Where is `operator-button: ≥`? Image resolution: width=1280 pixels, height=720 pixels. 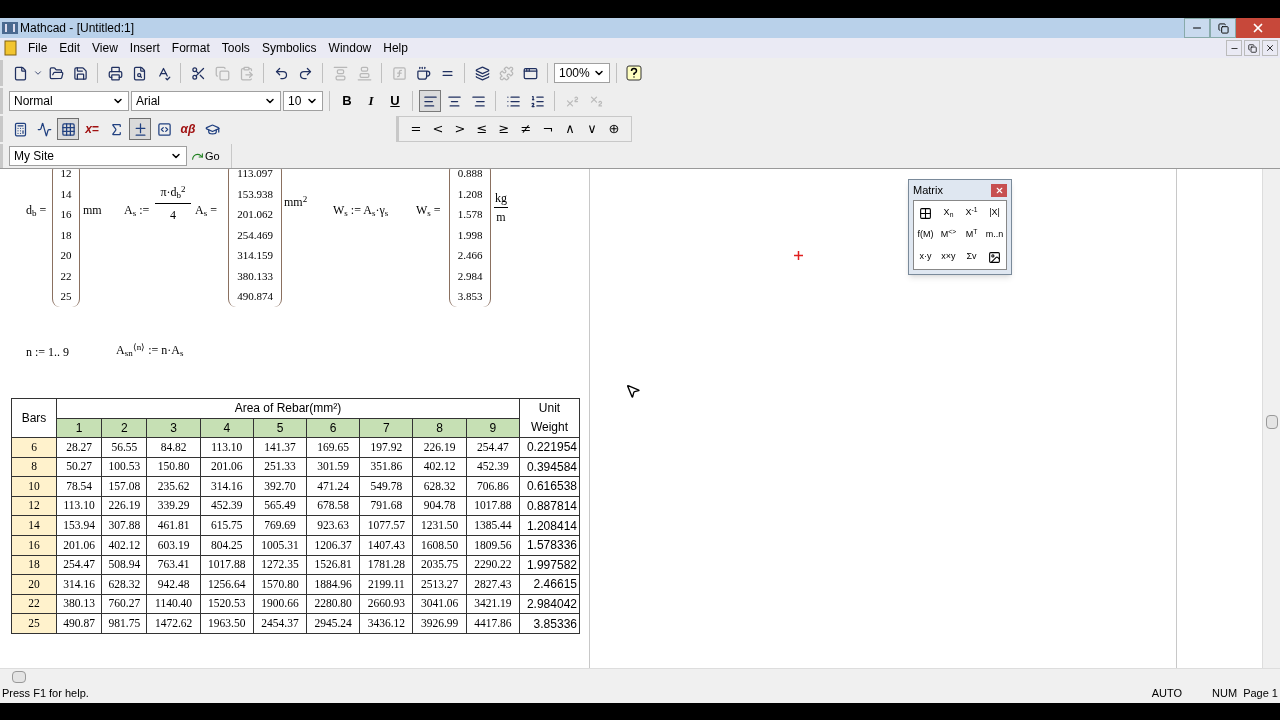
operator-button: ≥ is located at coordinates (504, 129).